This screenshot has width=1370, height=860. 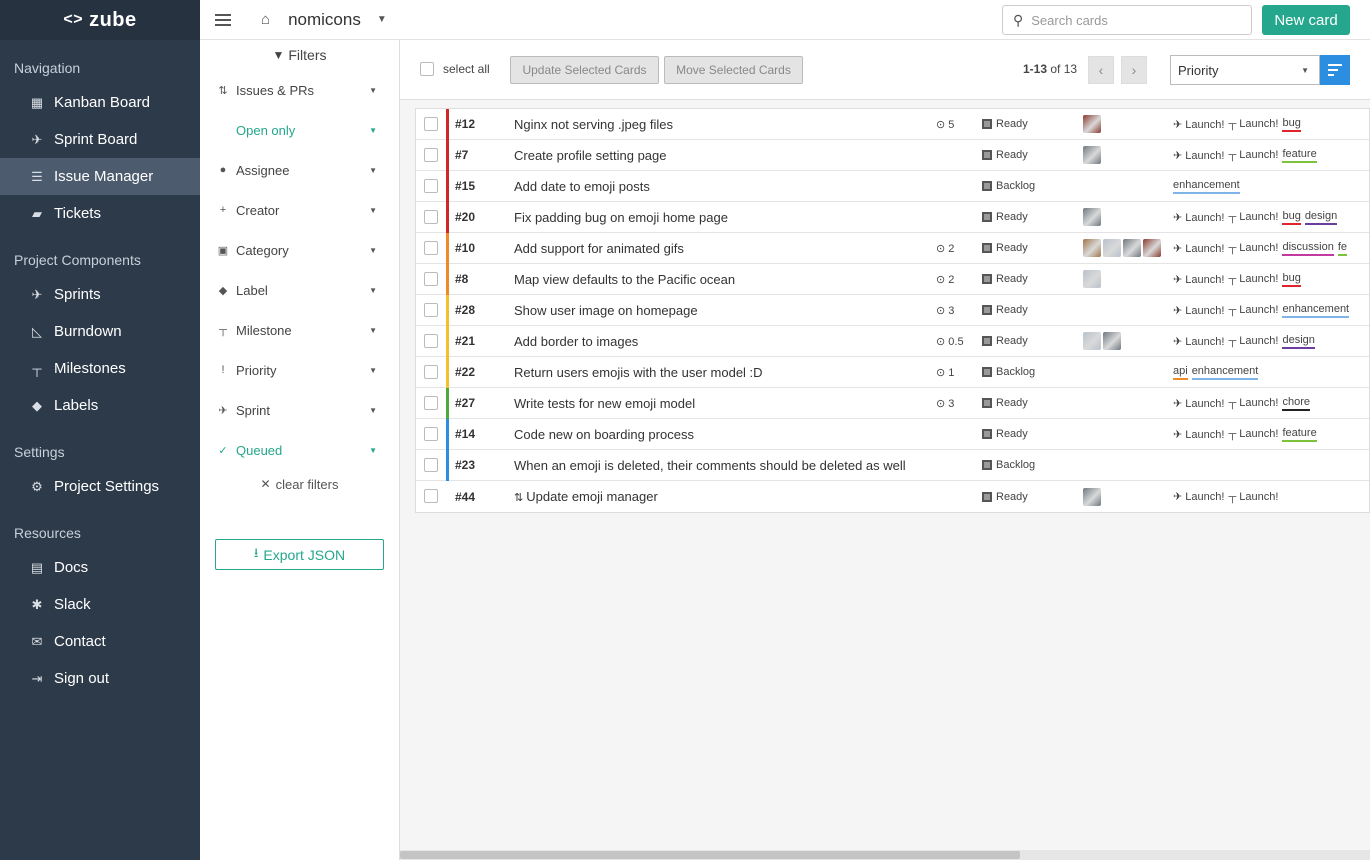 I want to click on home-icon: ⌂, so click(x=265, y=19).